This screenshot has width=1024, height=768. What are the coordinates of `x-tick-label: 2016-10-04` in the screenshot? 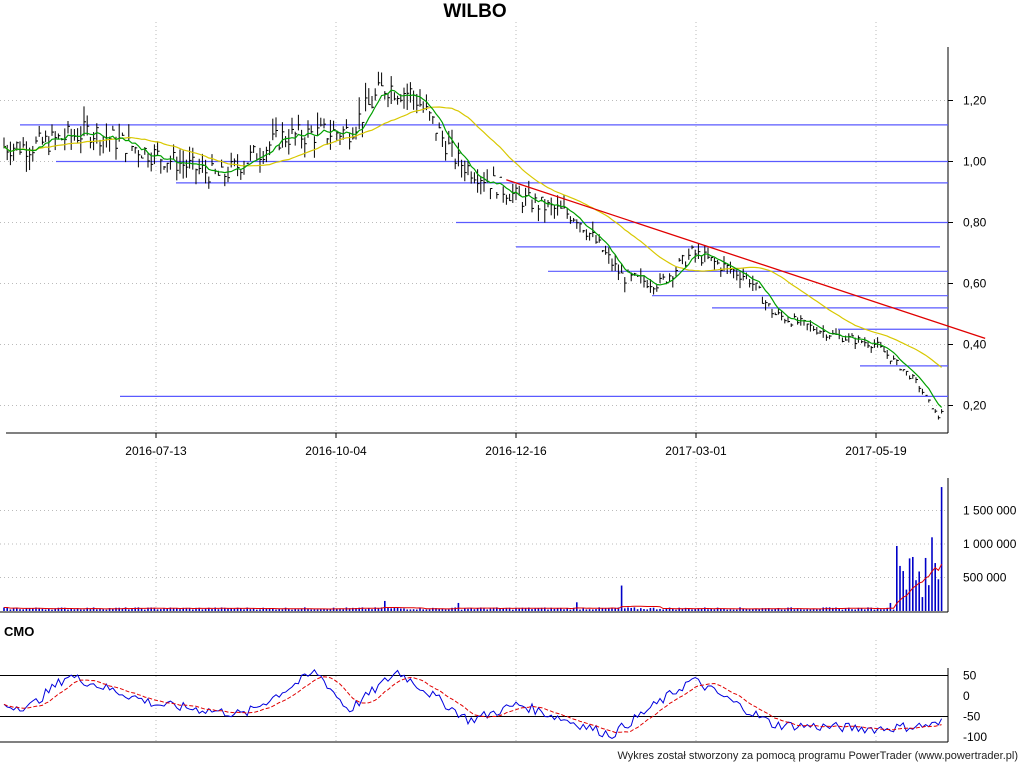 It's located at (336, 451).